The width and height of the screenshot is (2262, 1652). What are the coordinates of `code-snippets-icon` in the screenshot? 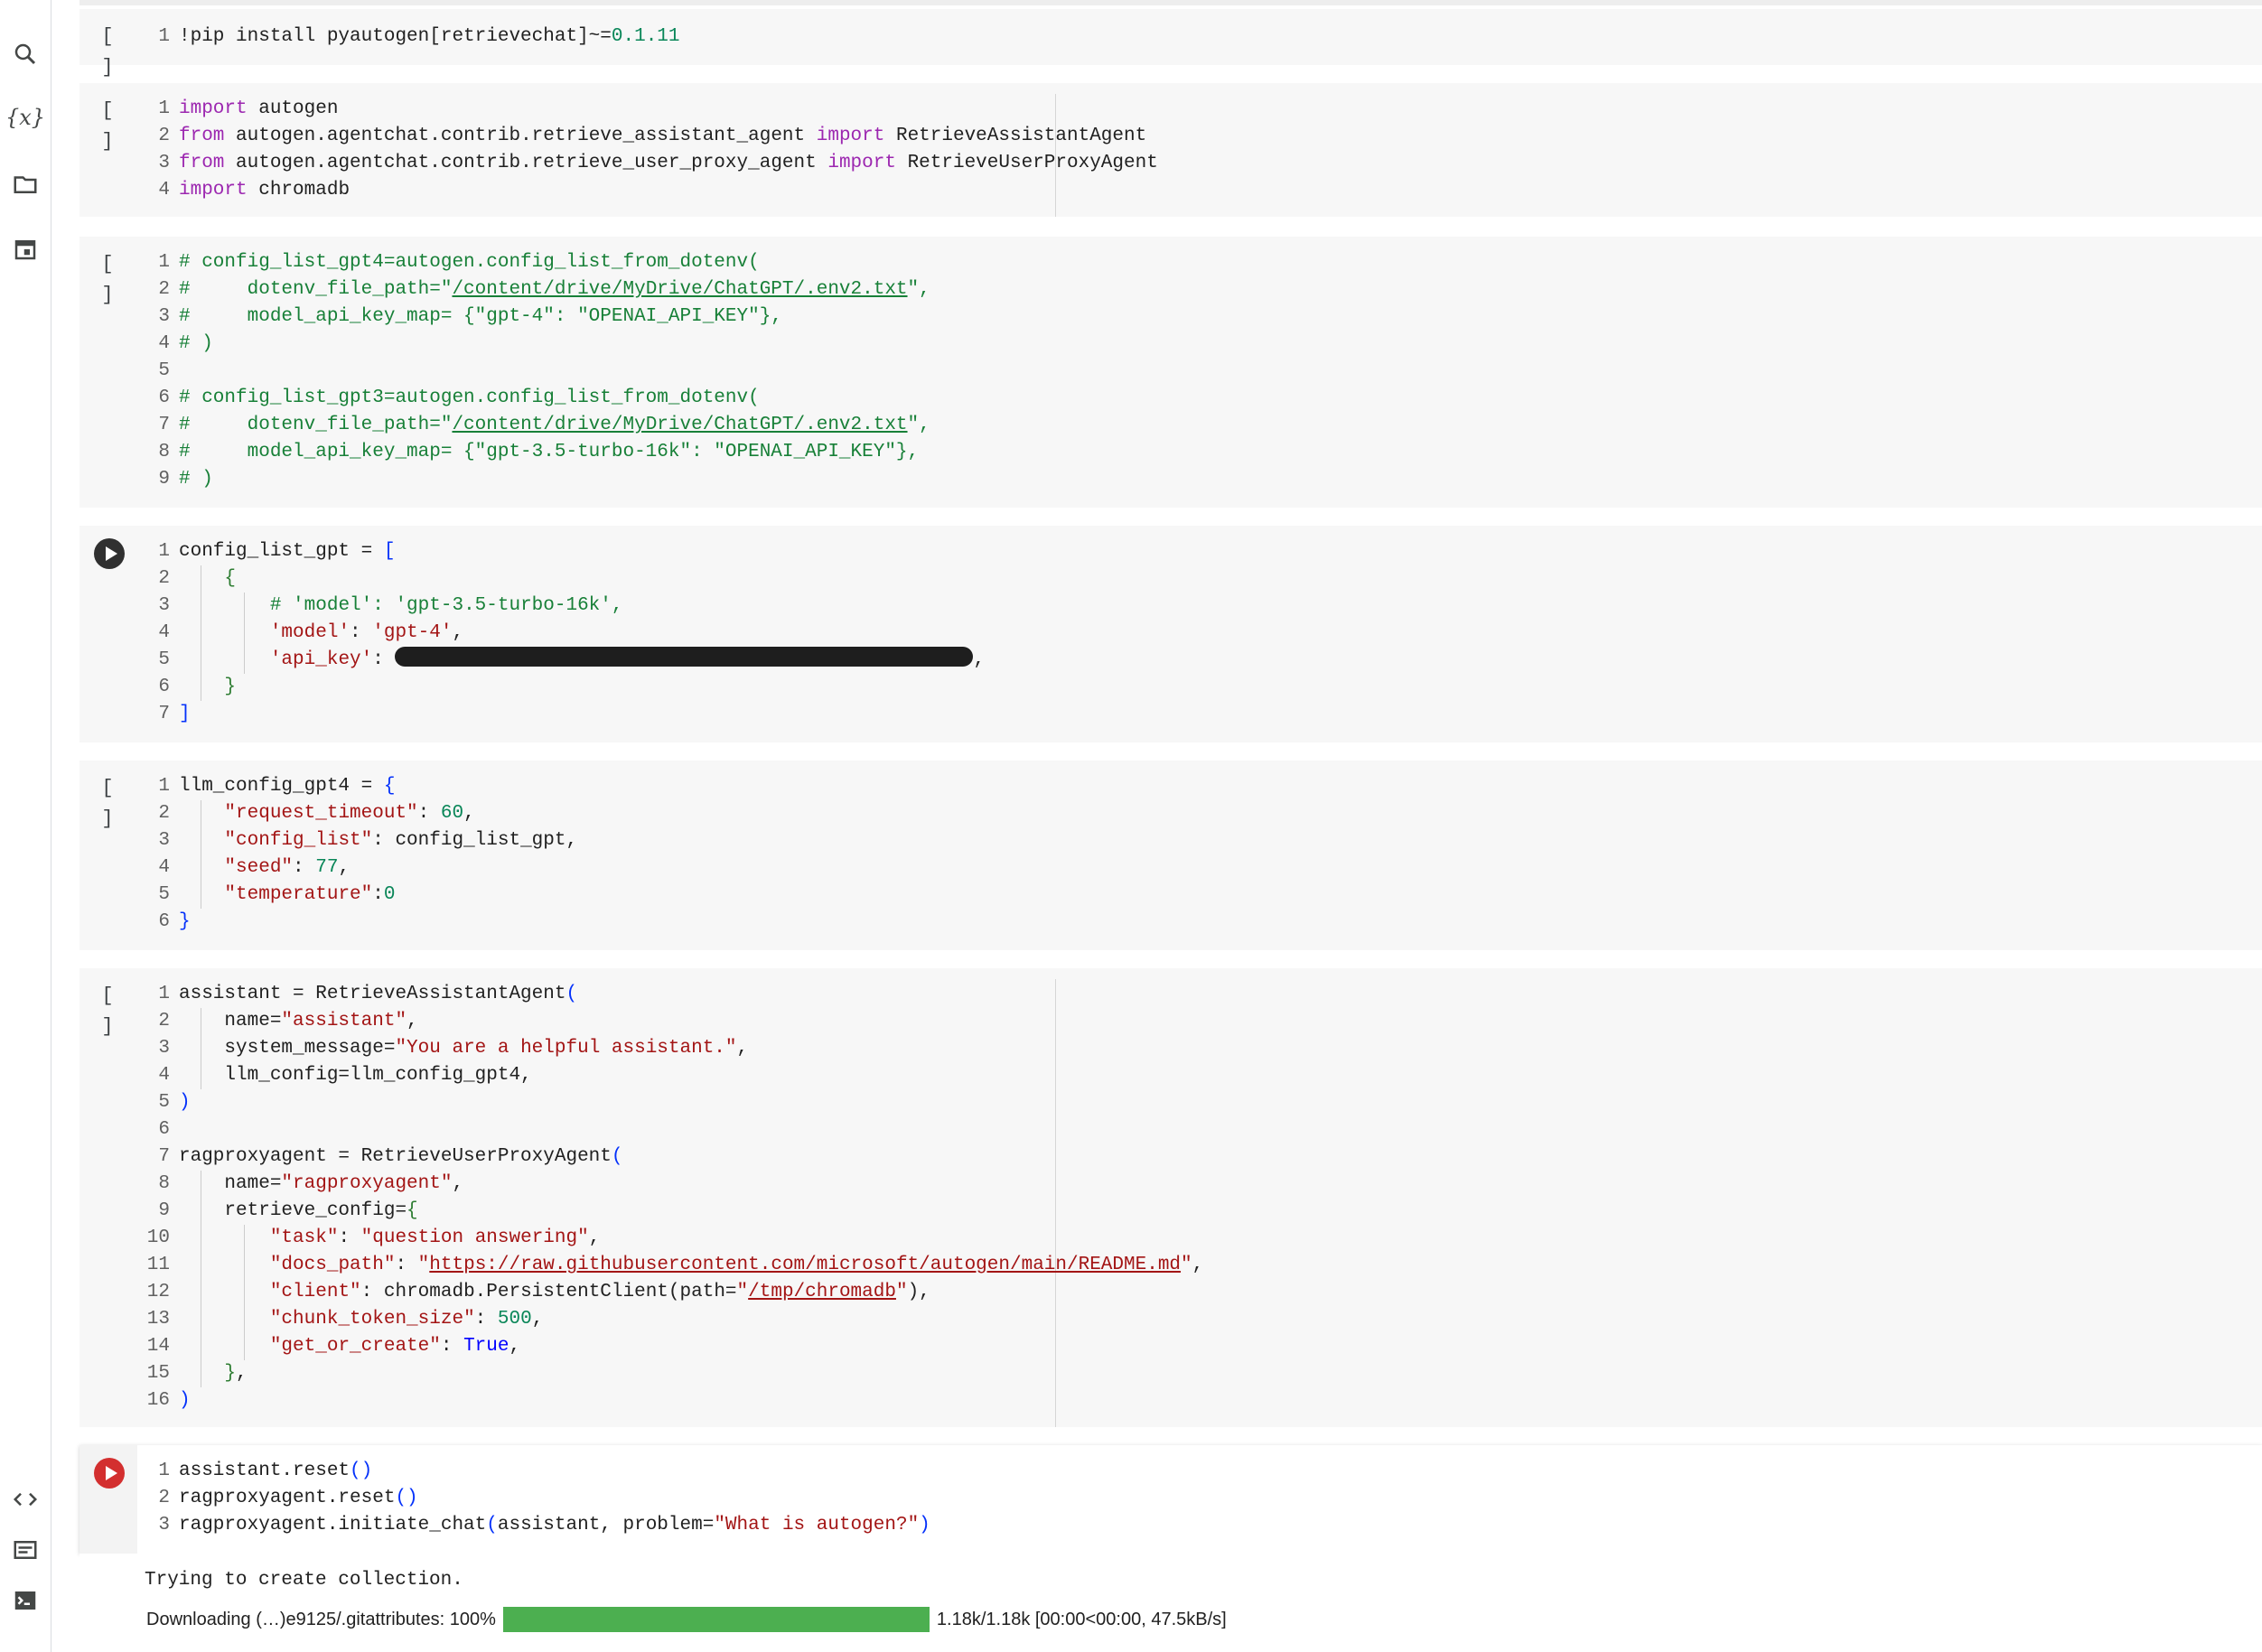 It's located at (25, 1499).